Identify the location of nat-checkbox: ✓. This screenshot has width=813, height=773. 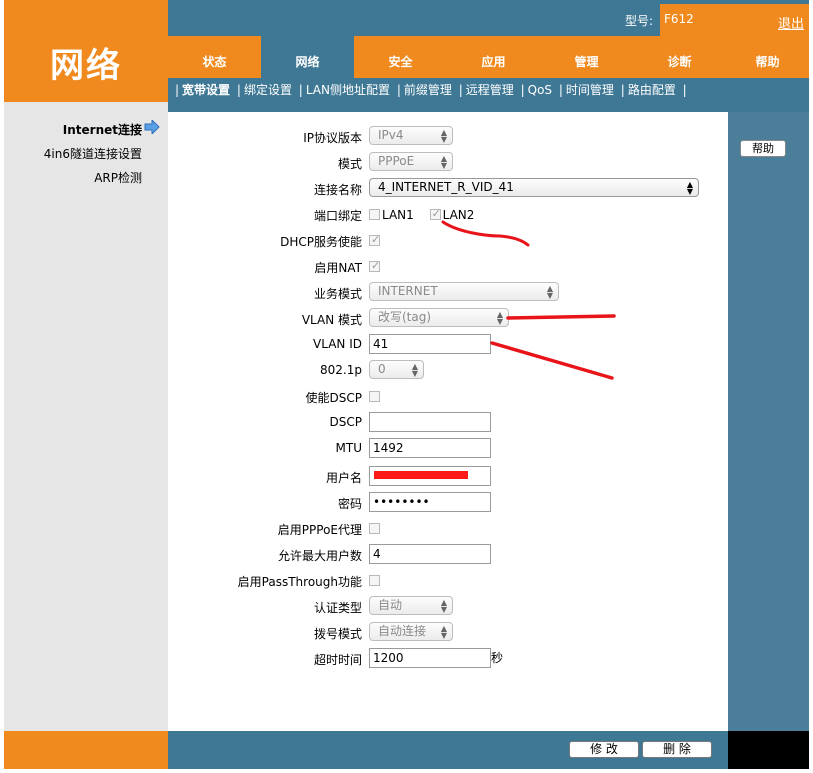
(374, 265).